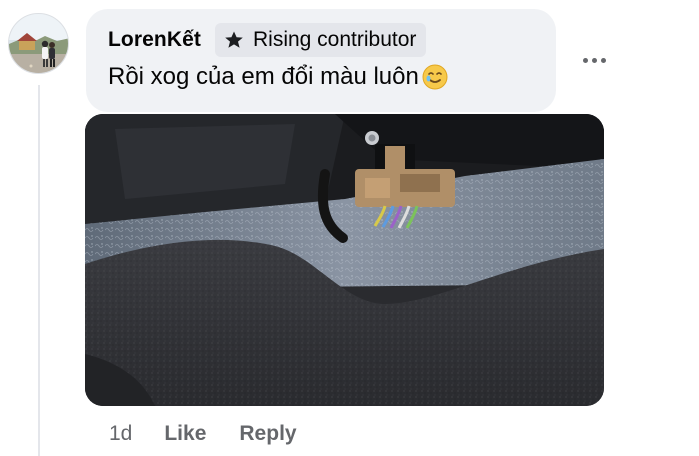  I want to click on author-row: LorenKết Rising contributor, so click(267, 40).